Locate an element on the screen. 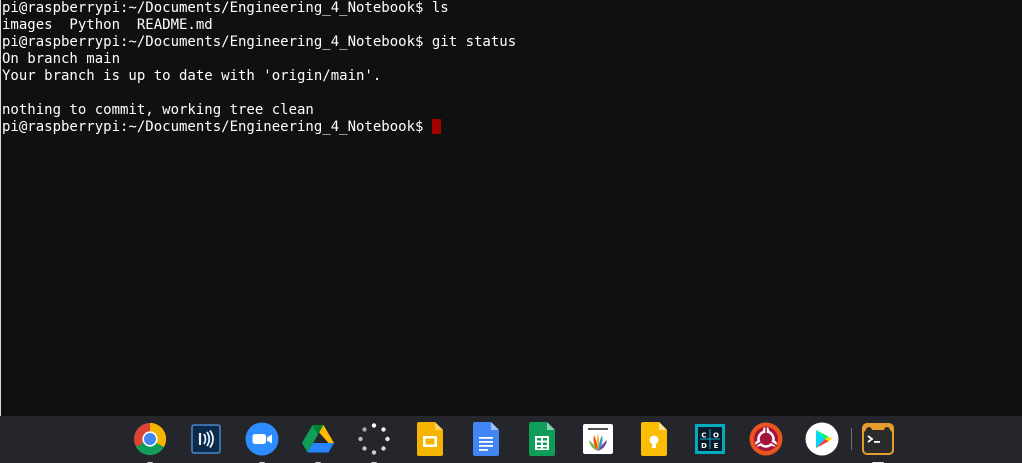 The height and width of the screenshot is (463, 1022). svg-text: C is located at coordinates (703, 436).